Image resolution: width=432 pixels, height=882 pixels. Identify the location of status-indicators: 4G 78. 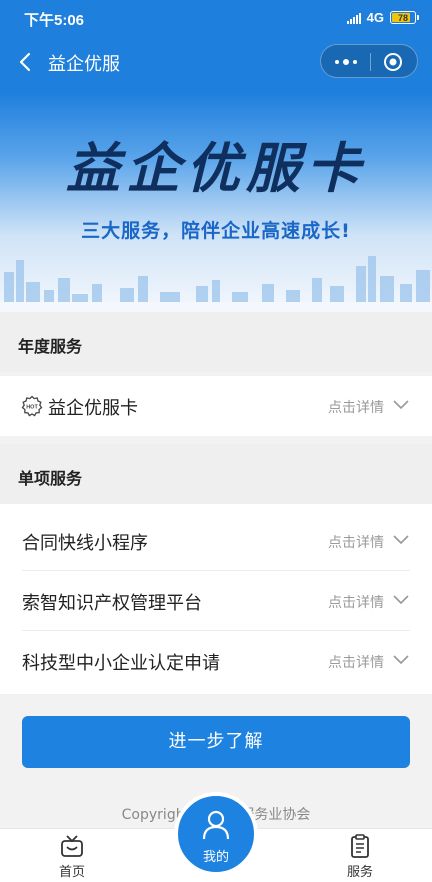
(382, 17).